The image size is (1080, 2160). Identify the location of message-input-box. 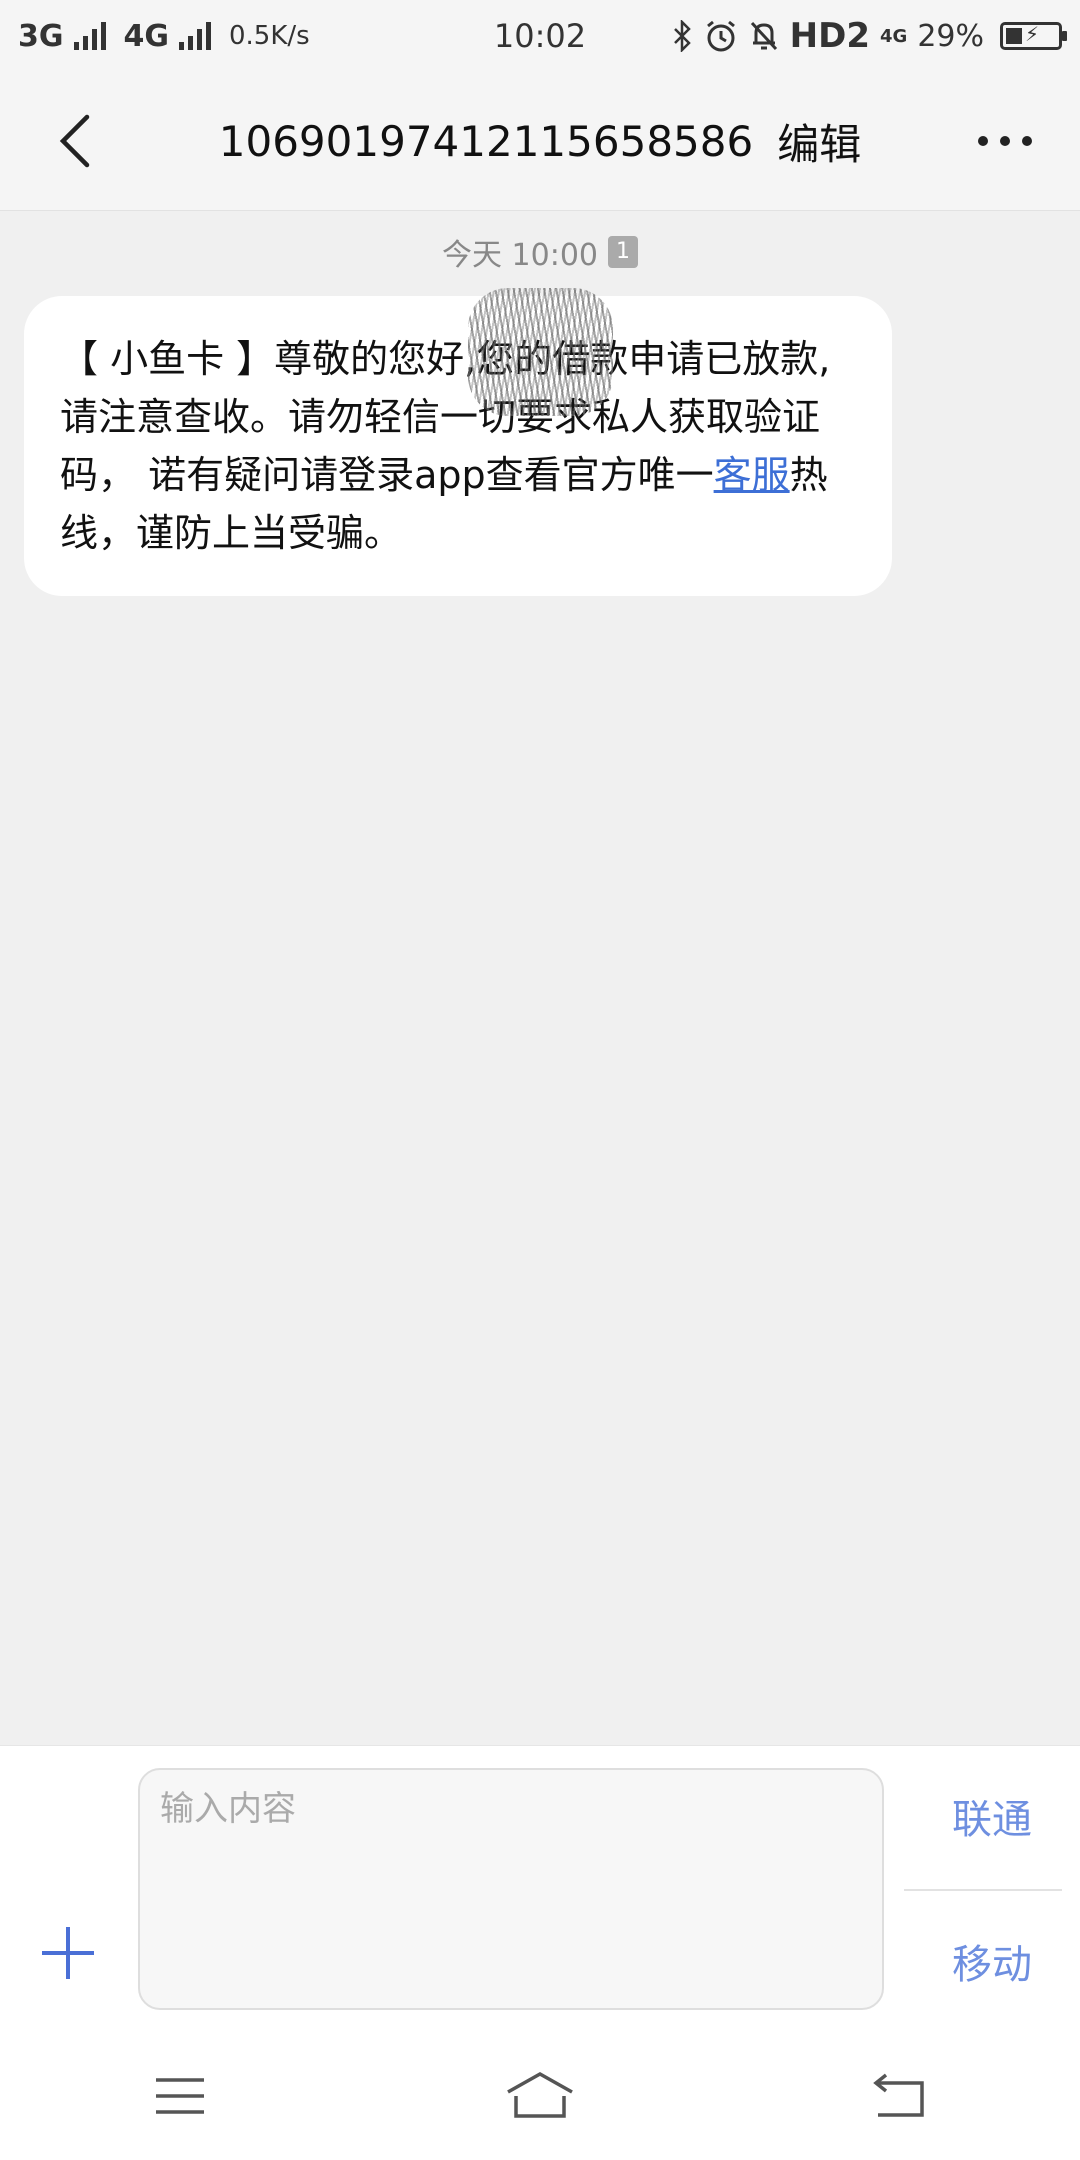
(511, 1889).